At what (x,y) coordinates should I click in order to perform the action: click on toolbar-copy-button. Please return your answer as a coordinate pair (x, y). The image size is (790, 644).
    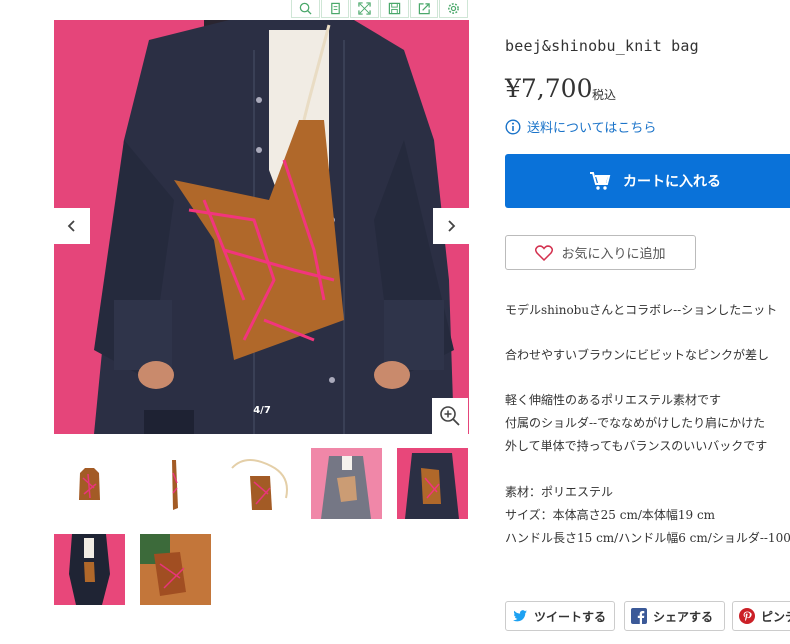
    Looking at the image, I should click on (335, 9).